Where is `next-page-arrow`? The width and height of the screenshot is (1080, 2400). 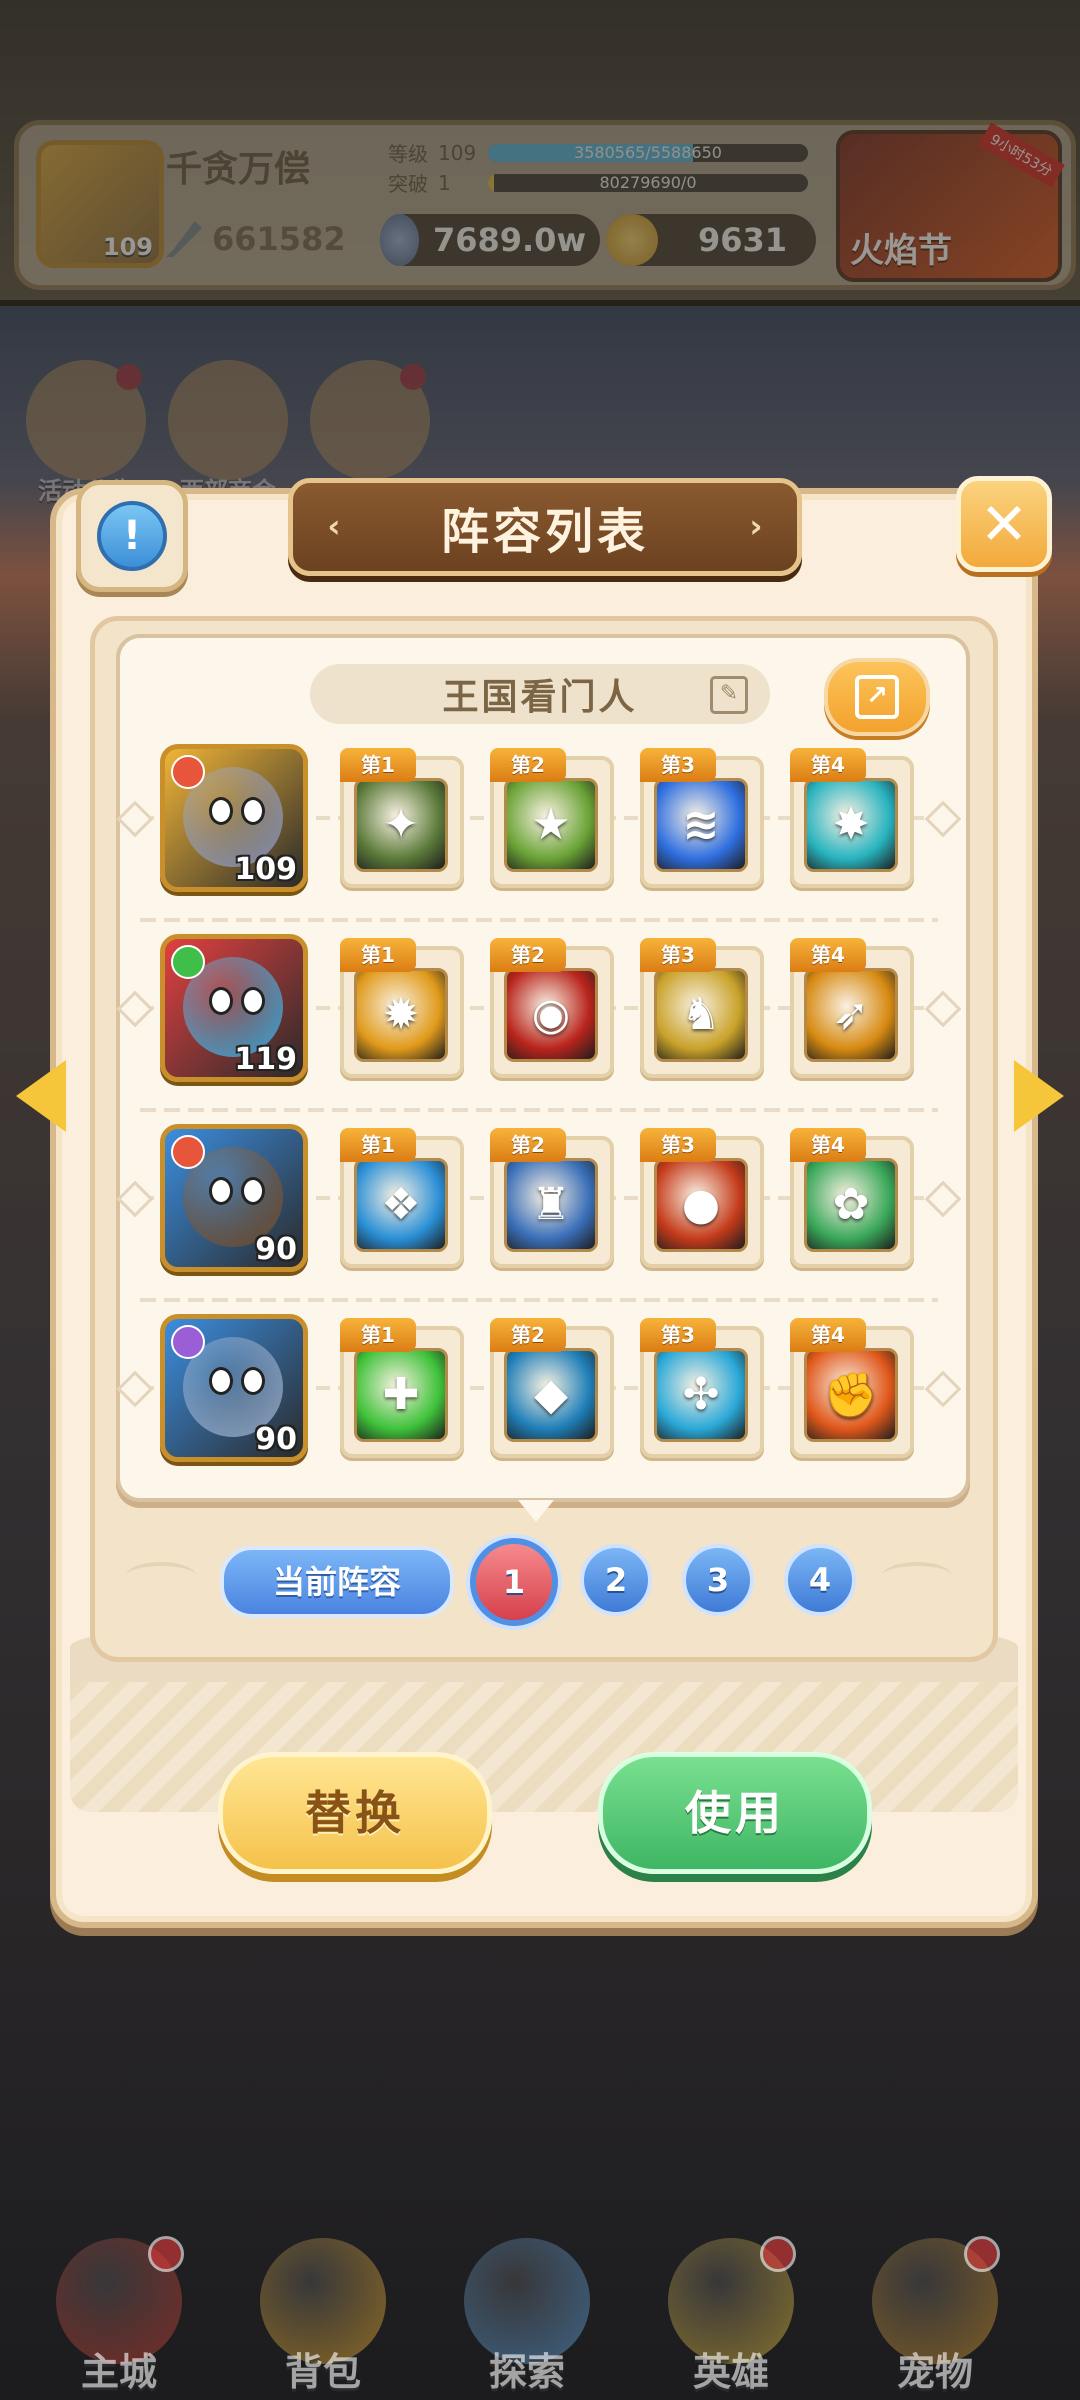
next-page-arrow is located at coordinates (1029, 1100).